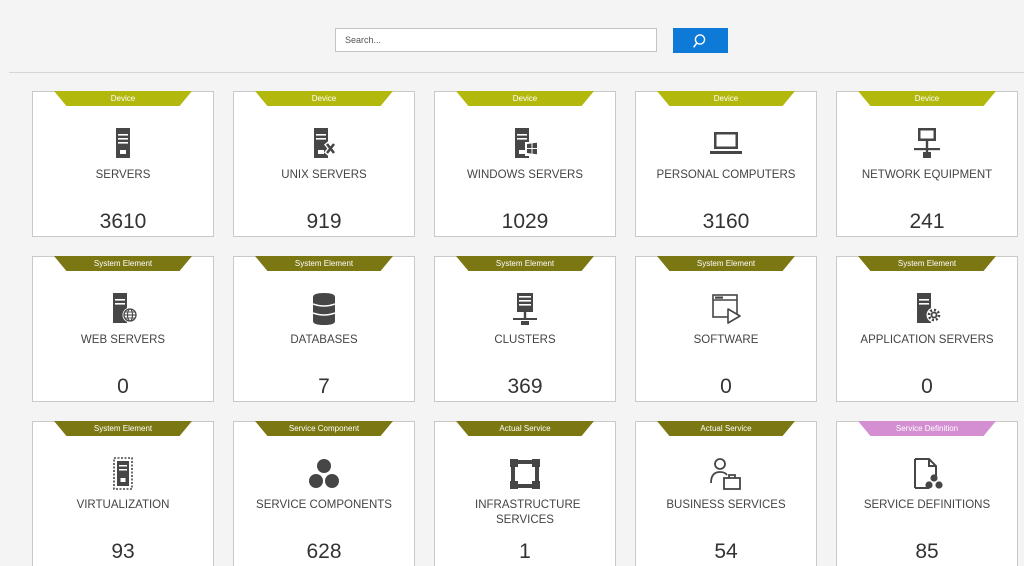 The height and width of the screenshot is (566, 1024). What do you see at coordinates (324, 309) in the screenshot?
I see `database-icon` at bounding box center [324, 309].